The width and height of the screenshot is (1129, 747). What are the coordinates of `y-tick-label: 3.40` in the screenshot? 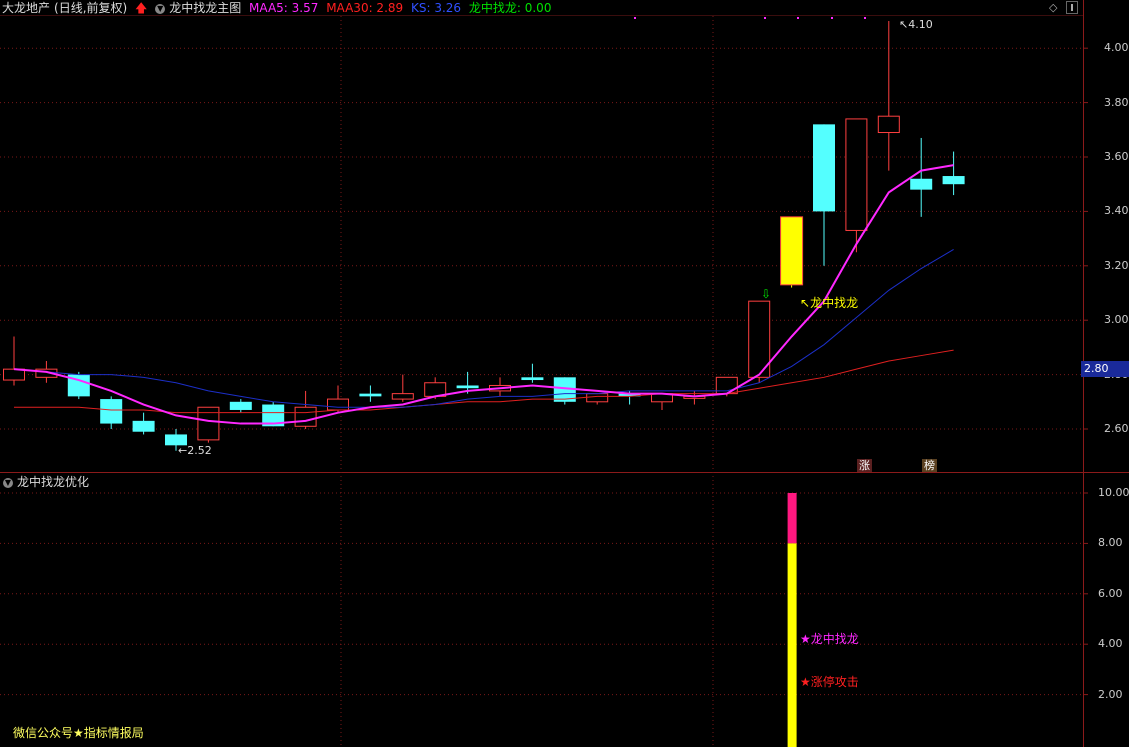 It's located at (1116, 211).